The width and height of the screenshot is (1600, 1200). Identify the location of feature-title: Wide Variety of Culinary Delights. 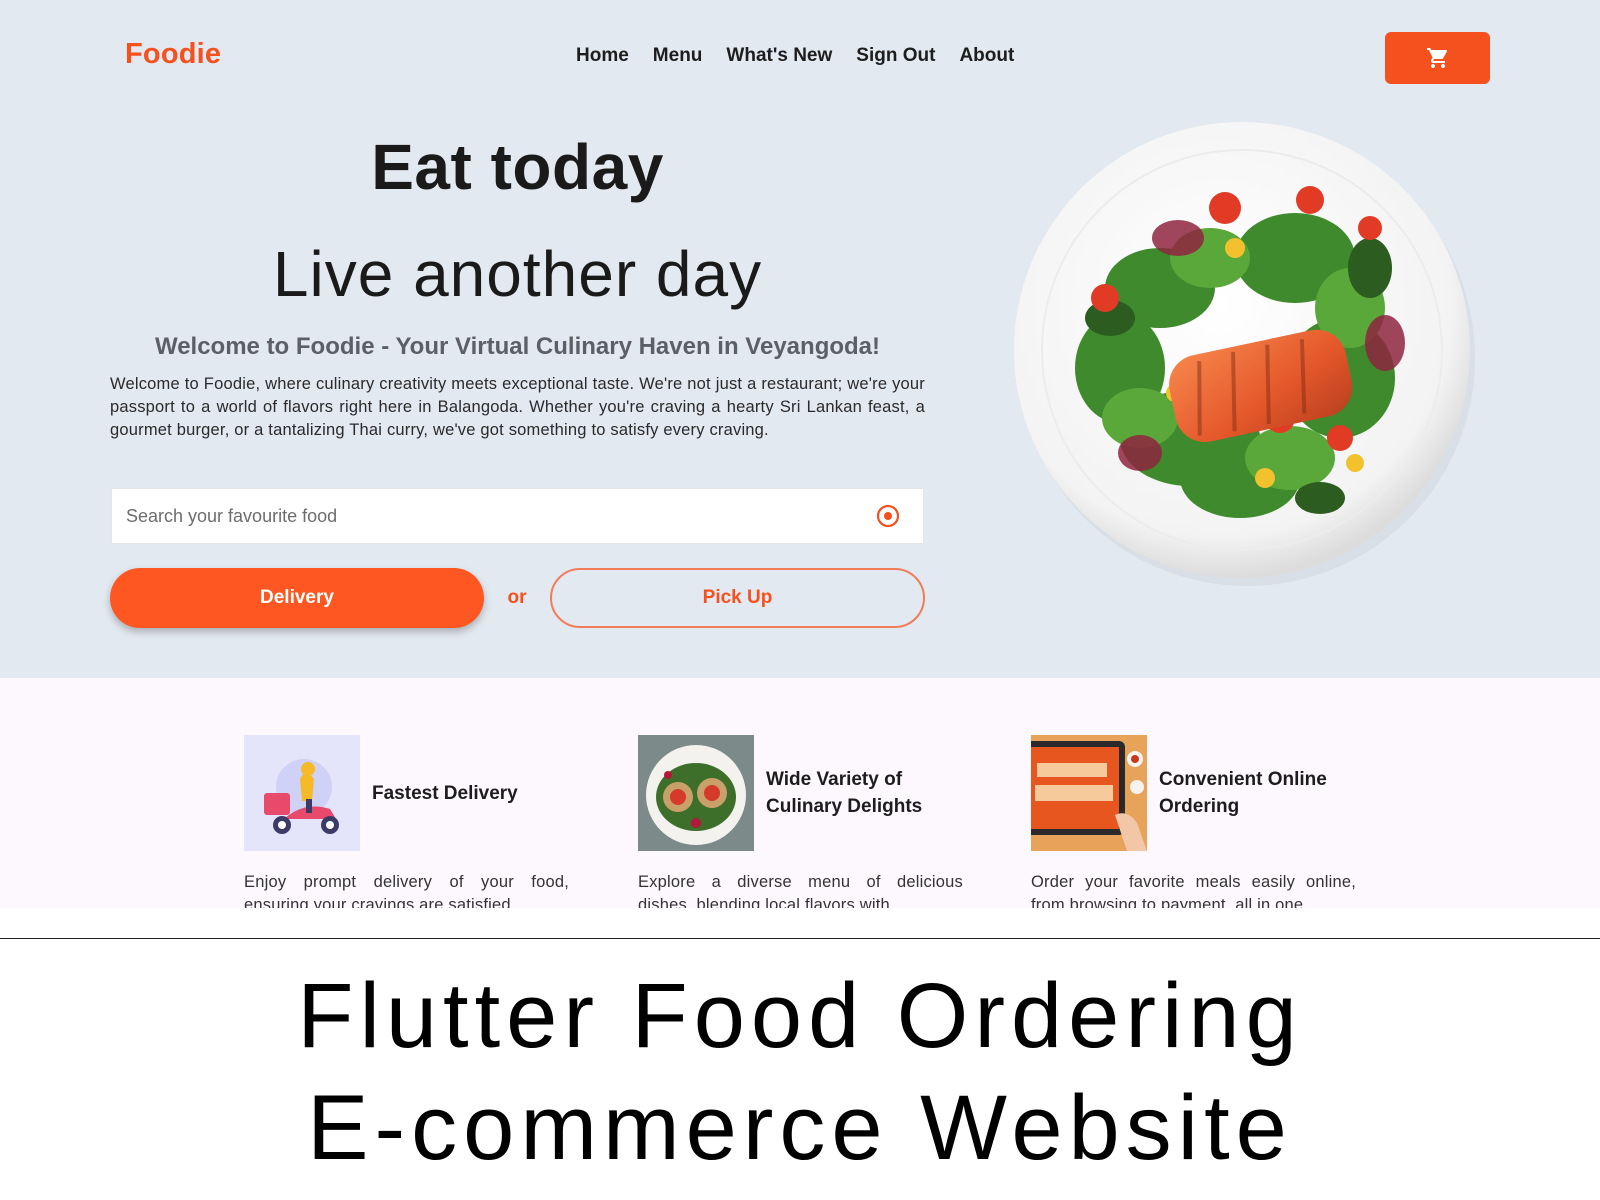
(844, 793).